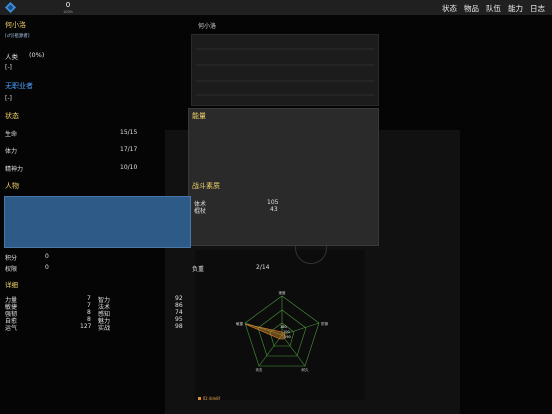  What do you see at coordinates (11, 269) in the screenshot?
I see `rights-label: 权限` at bounding box center [11, 269].